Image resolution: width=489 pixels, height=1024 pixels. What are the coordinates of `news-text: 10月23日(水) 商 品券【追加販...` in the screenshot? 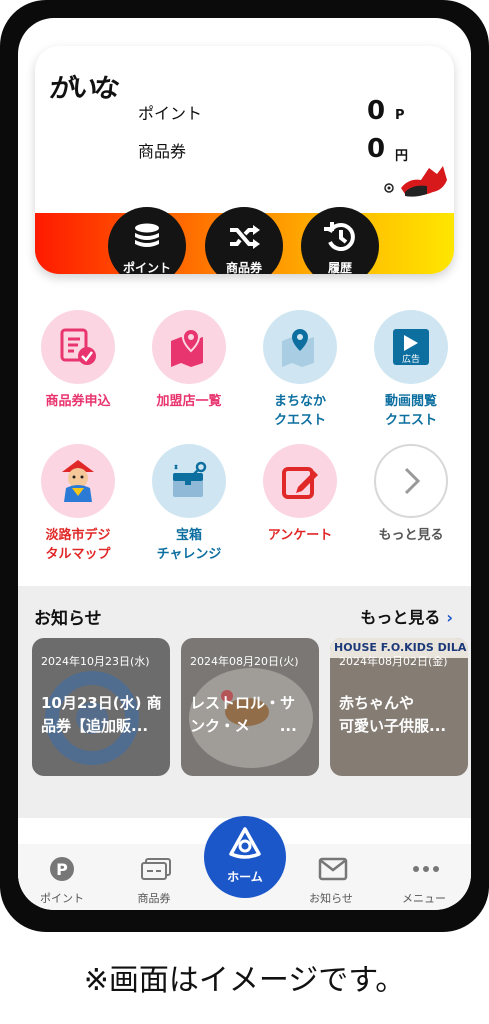 It's located at (101, 714).